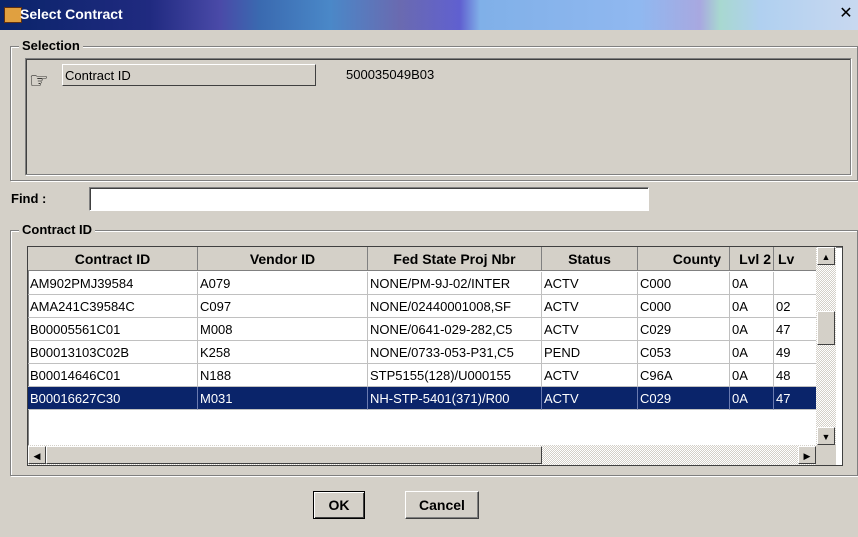  What do you see at coordinates (590, 259) in the screenshot?
I see `column-header-status: Status` at bounding box center [590, 259].